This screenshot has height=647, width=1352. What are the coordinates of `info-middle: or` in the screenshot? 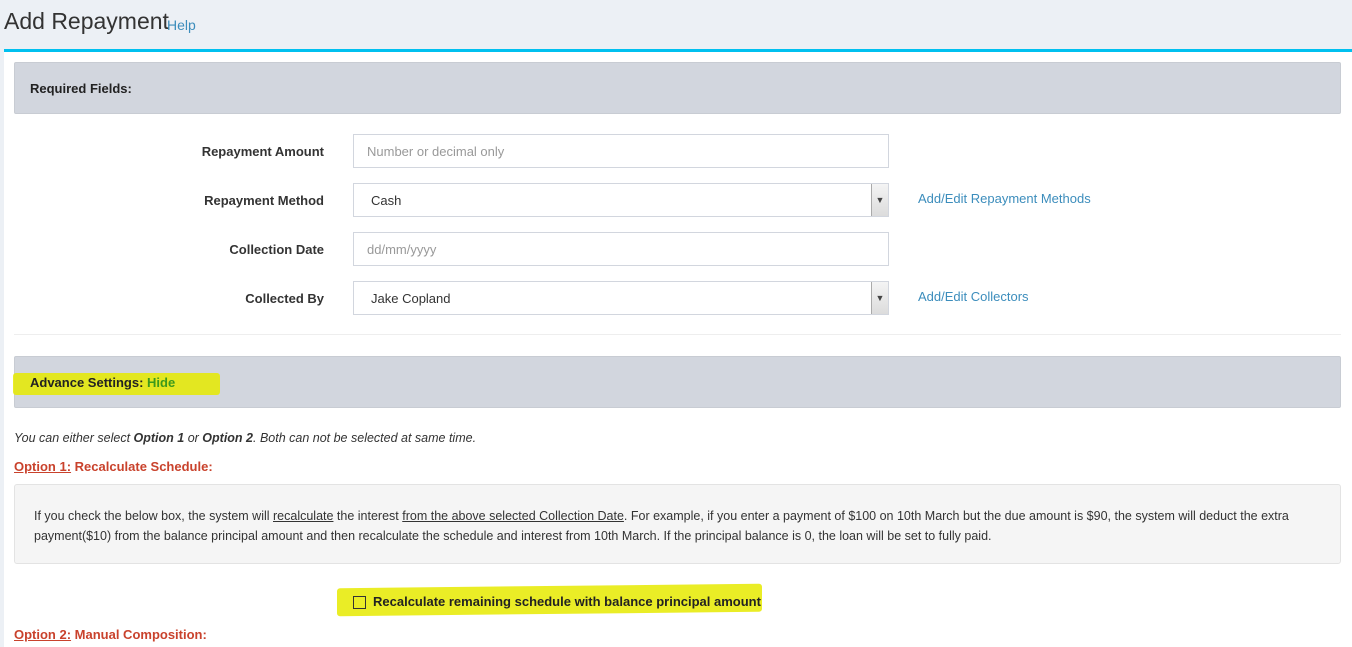 It's located at (193, 438).